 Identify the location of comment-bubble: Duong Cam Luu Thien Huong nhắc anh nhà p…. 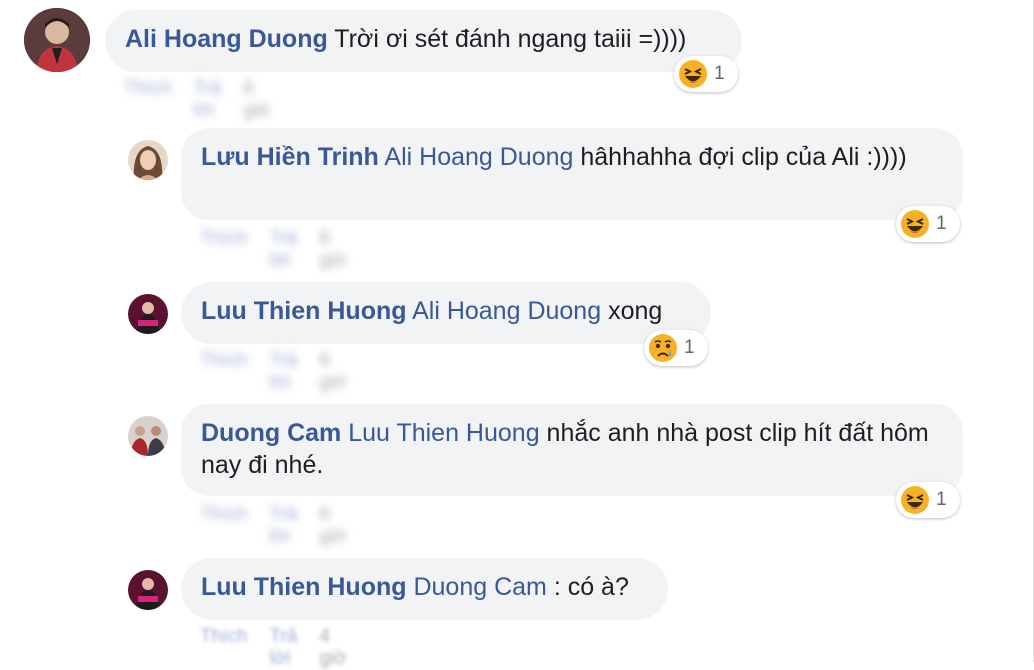
(572, 450).